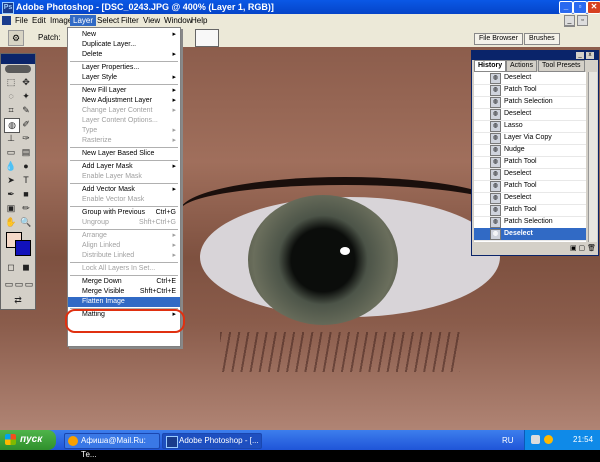 The width and height of the screenshot is (600, 462). Describe the element at coordinates (593, 7) in the screenshot. I see `close-button: ✕` at that location.